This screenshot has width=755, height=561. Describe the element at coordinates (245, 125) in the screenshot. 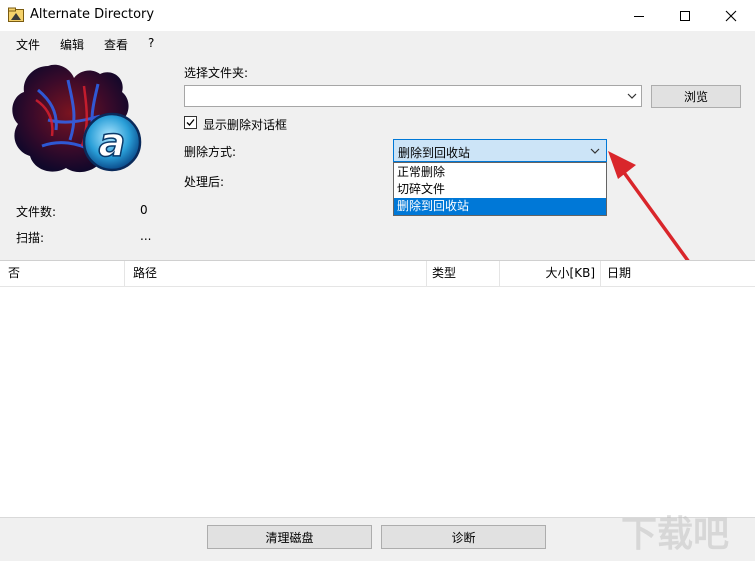

I see `show-delete-dialog-label: 显示删除对话框` at that location.